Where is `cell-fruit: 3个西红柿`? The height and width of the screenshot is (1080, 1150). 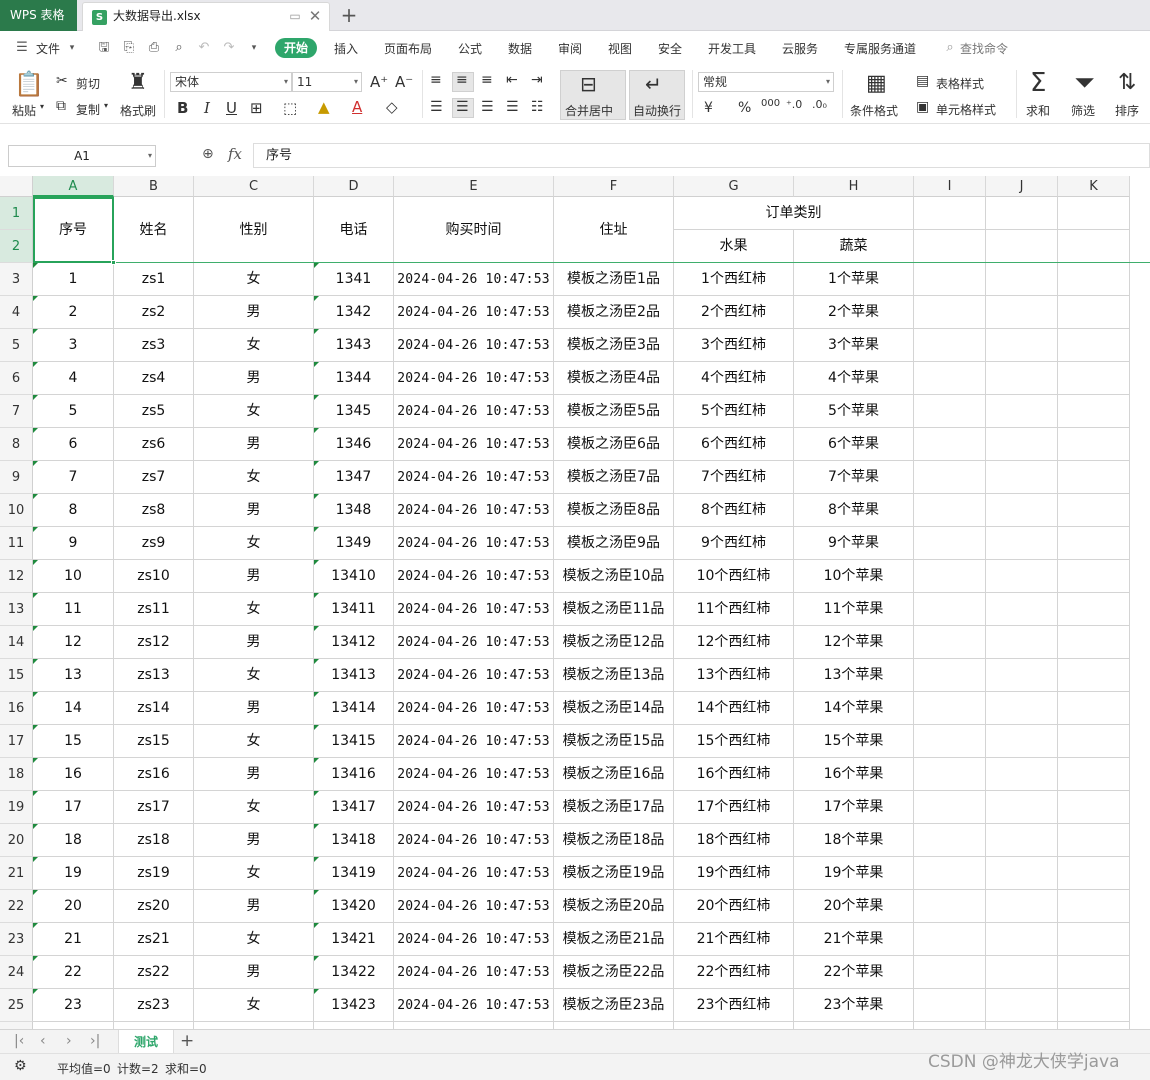 cell-fruit: 3个西红柿 is located at coordinates (734, 345).